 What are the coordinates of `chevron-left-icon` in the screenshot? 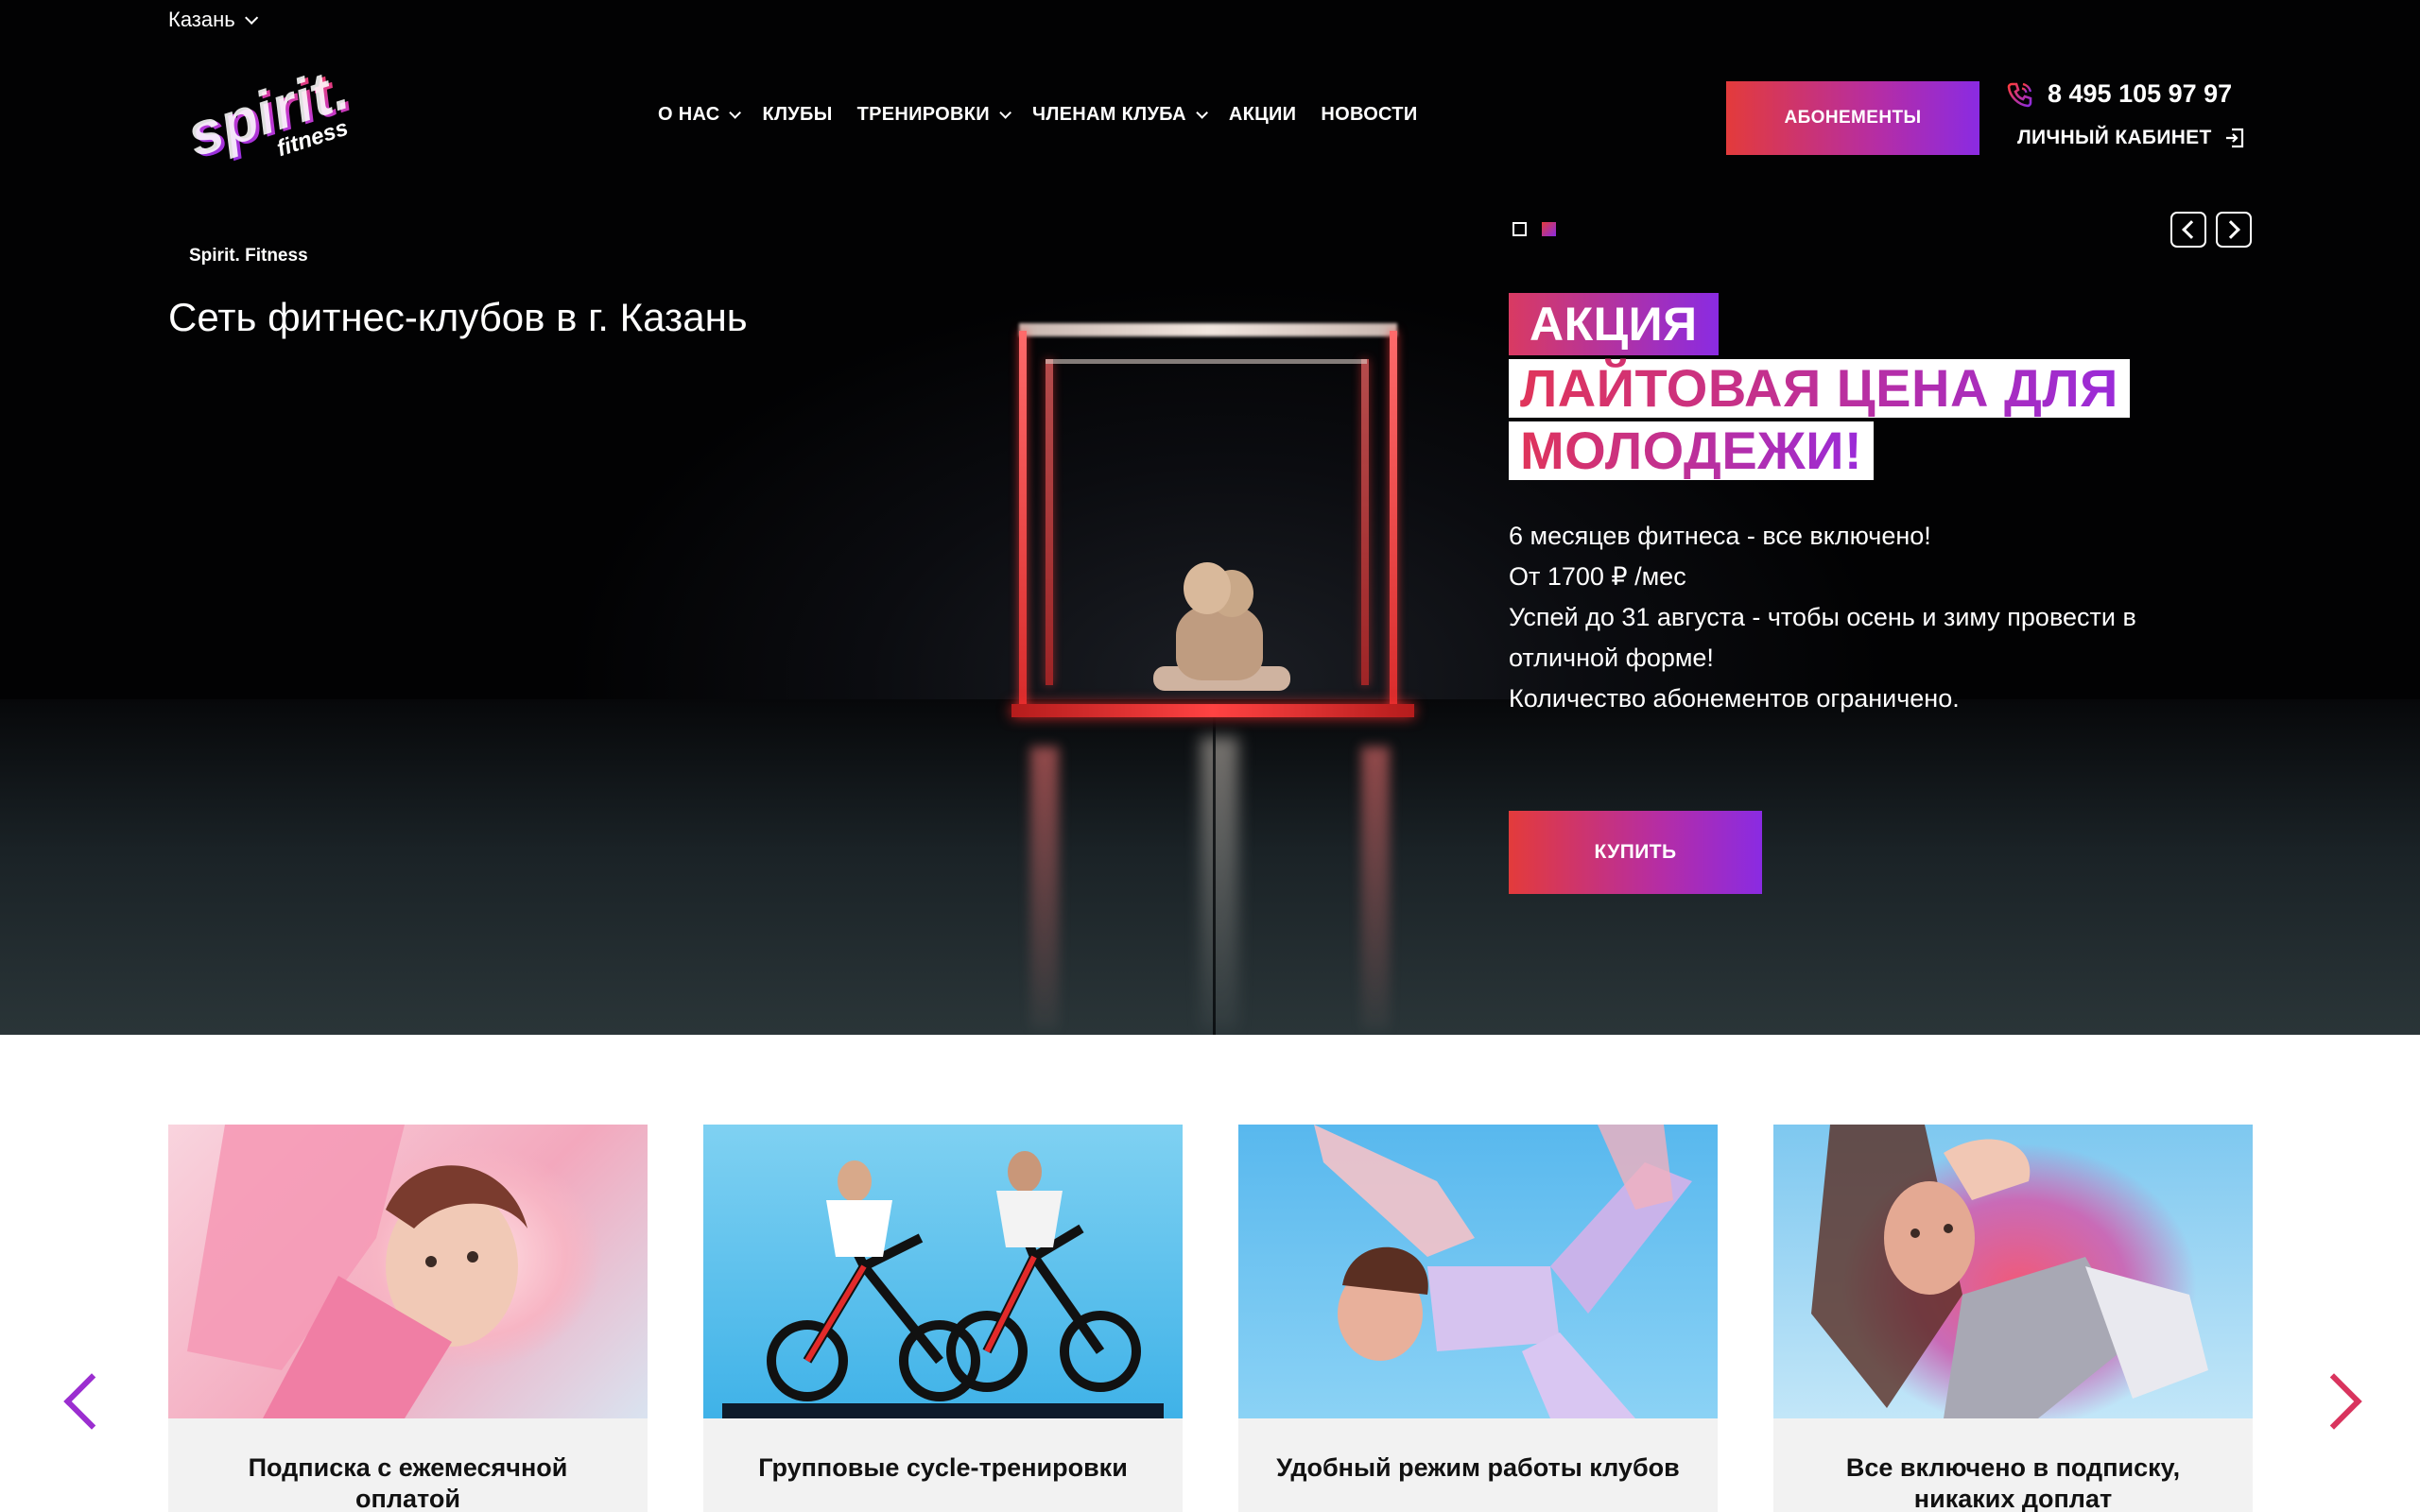 It's located at (2191, 229).